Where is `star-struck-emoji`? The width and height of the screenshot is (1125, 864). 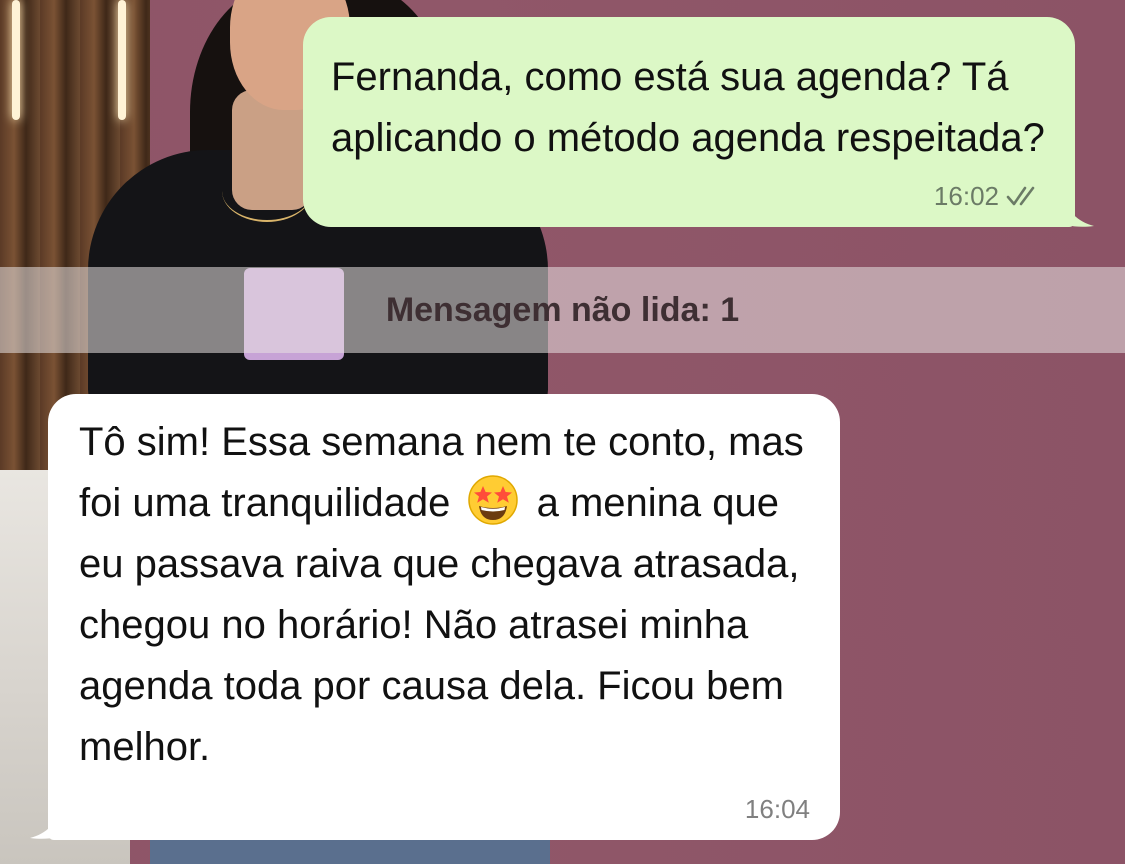
star-struck-emoji is located at coordinates (493, 500).